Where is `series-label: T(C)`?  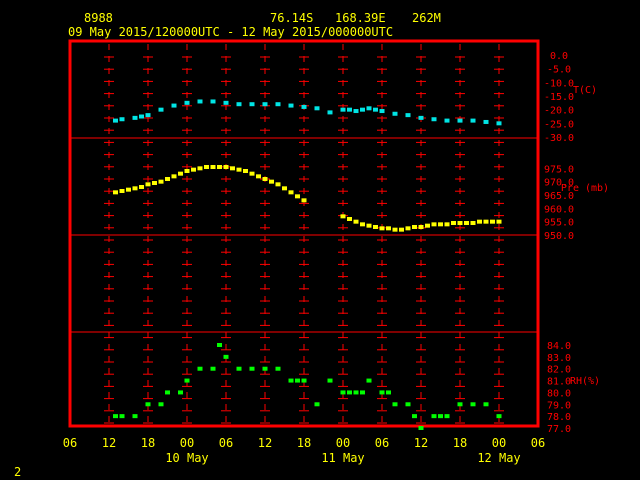
series-label: T(C) is located at coordinates (585, 90).